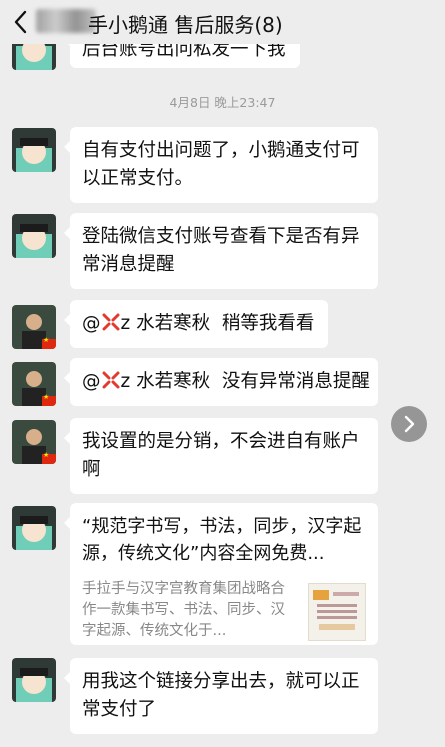 This screenshot has width=445, height=747. I want to click on thumbnail-image-icon, so click(336, 610).